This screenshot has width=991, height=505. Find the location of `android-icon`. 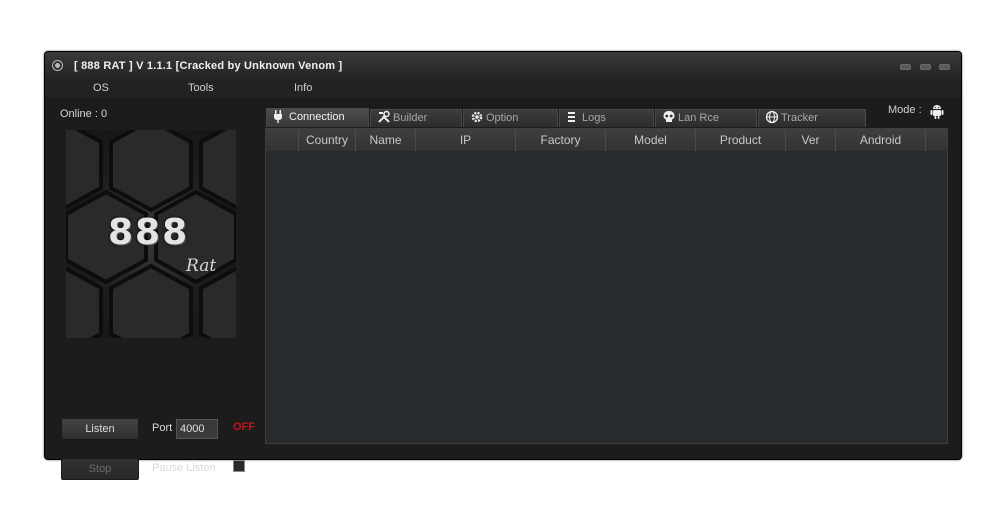

android-icon is located at coordinates (937, 114).